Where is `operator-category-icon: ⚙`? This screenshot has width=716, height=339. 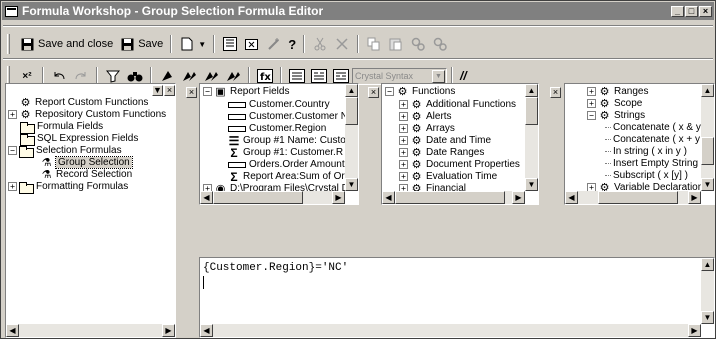 operator-category-icon: ⚙ is located at coordinates (604, 103).